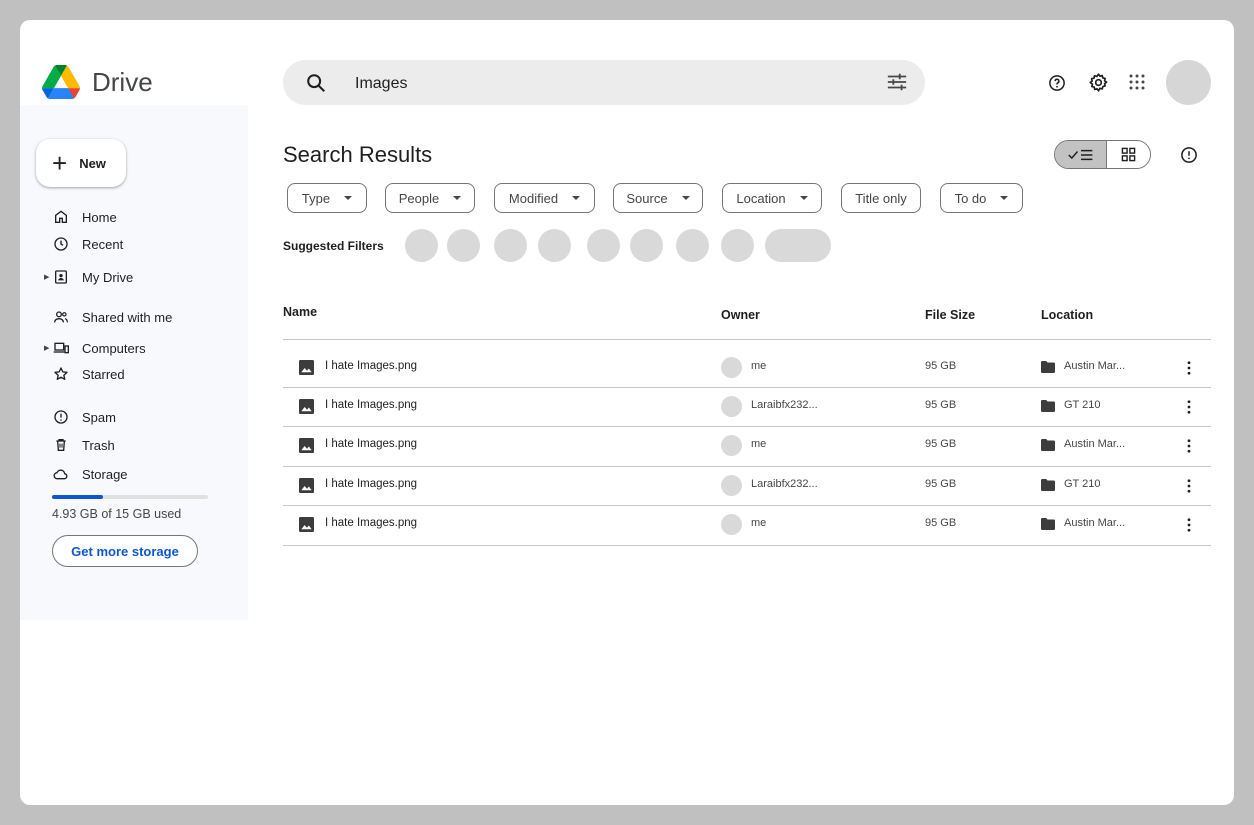  What do you see at coordinates (61, 317) in the screenshot?
I see `people-icon` at bounding box center [61, 317].